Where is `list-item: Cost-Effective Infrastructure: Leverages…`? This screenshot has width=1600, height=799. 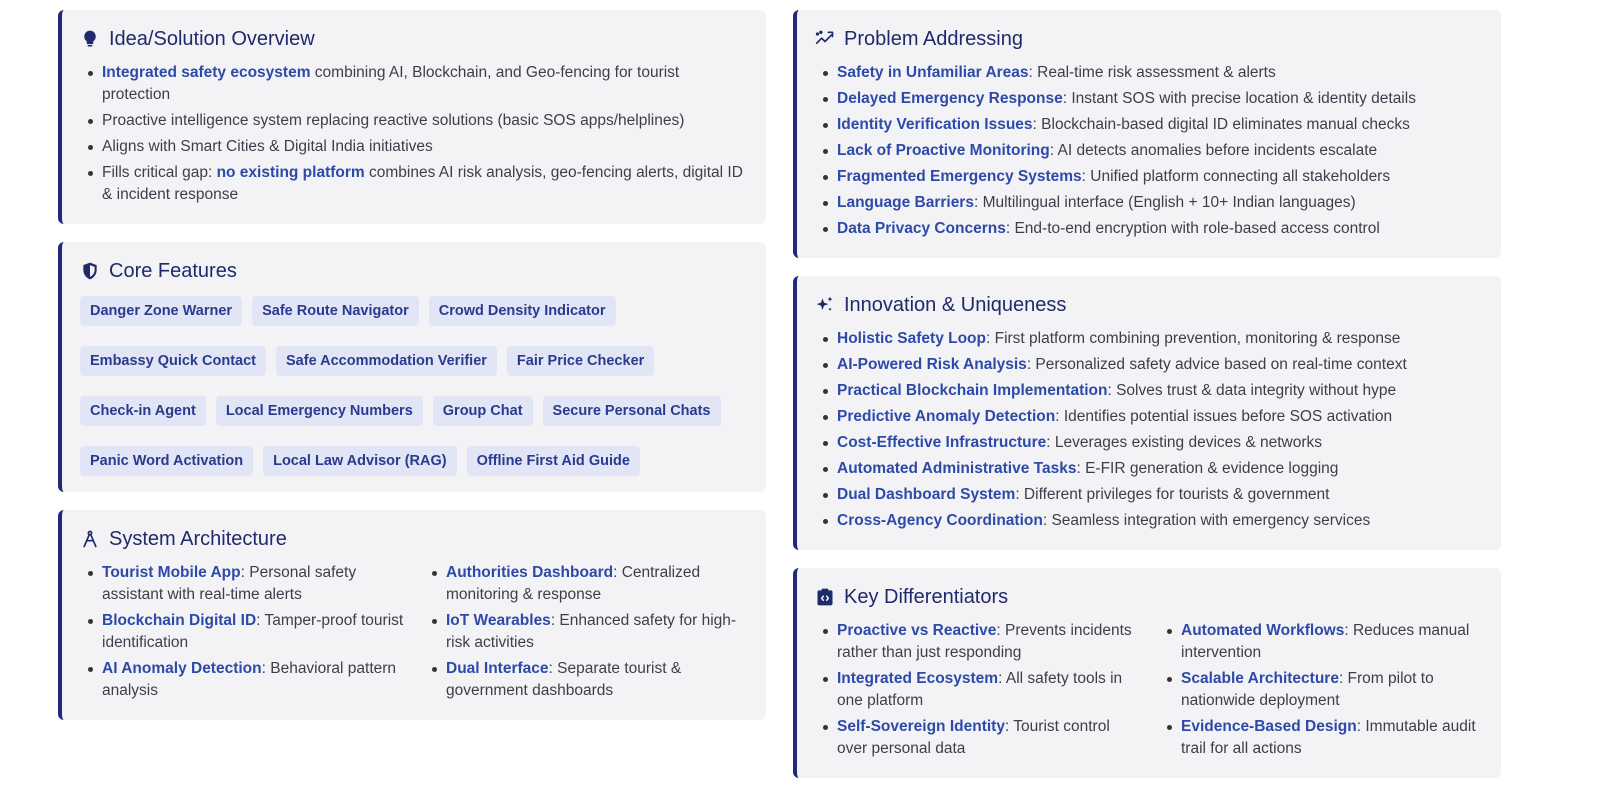 list-item: Cost-Effective Infrastructure: Leverages… is located at coordinates (1153, 443).